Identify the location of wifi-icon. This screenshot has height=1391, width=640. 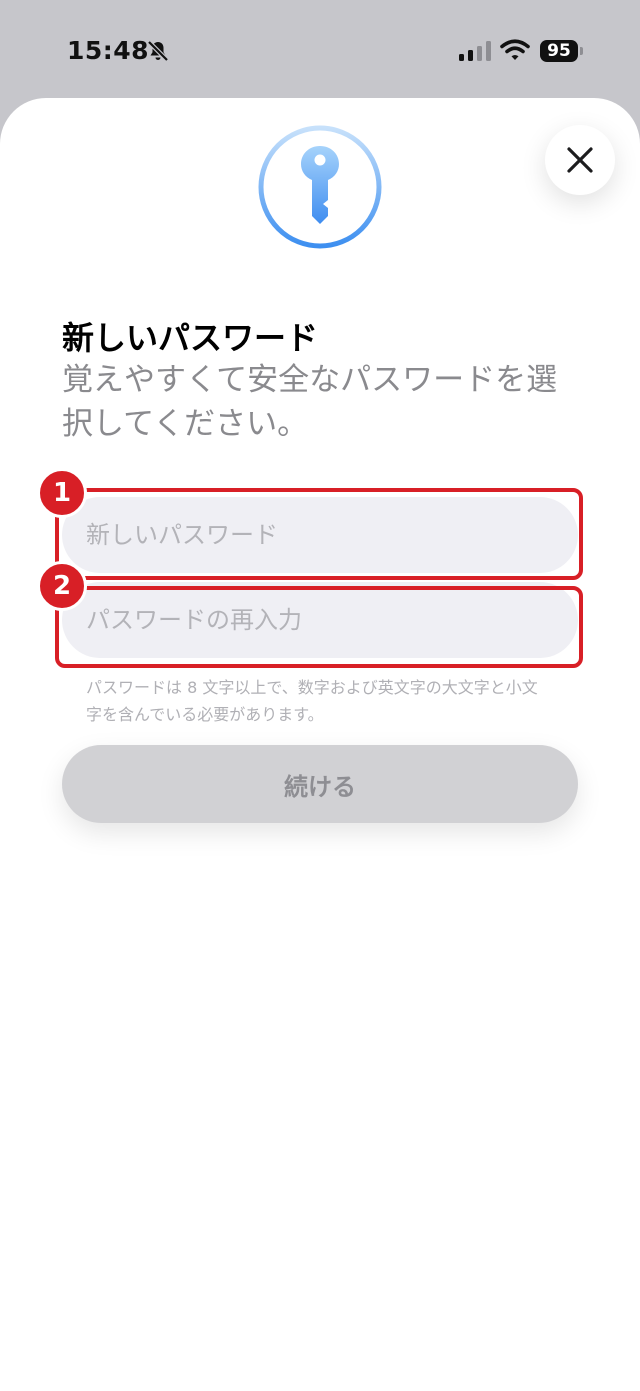
(515, 49).